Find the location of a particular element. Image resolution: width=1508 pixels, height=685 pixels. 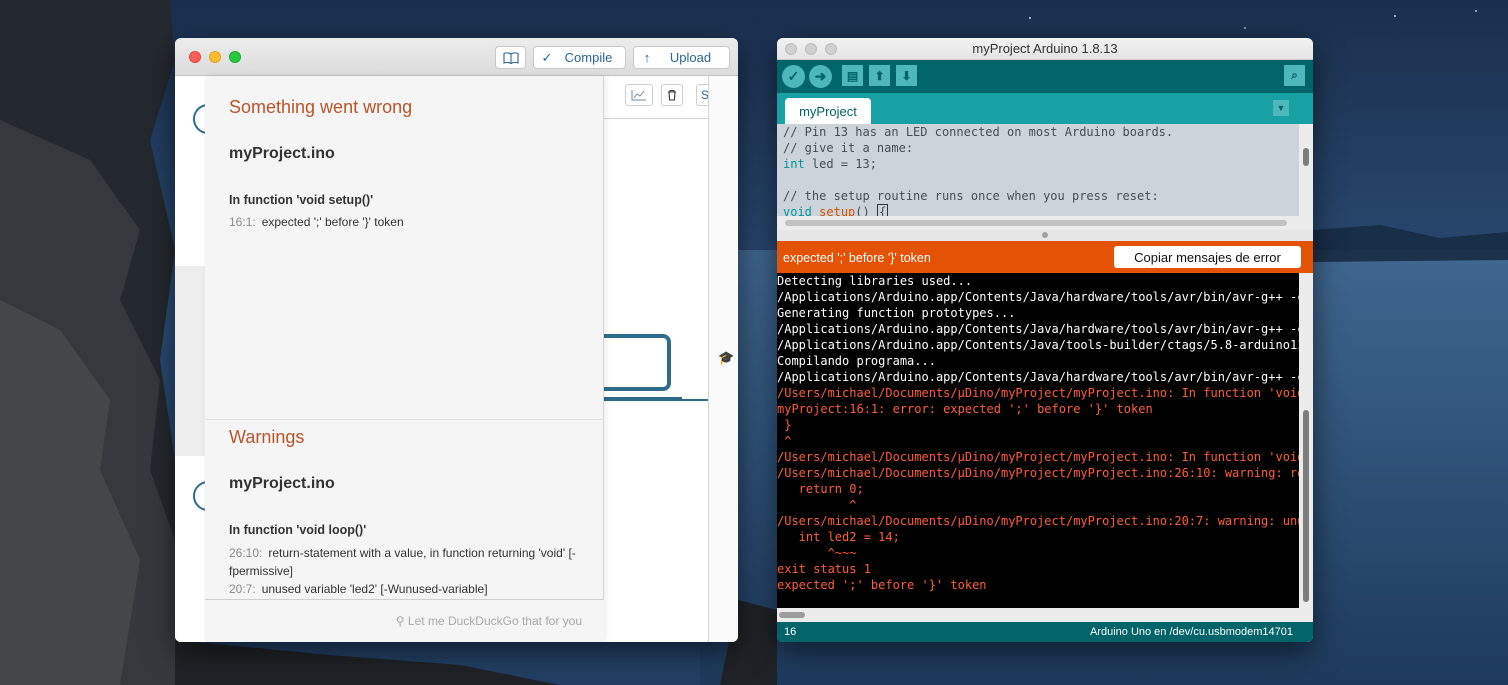

arrow-right-icon: ➜ is located at coordinates (820, 76).